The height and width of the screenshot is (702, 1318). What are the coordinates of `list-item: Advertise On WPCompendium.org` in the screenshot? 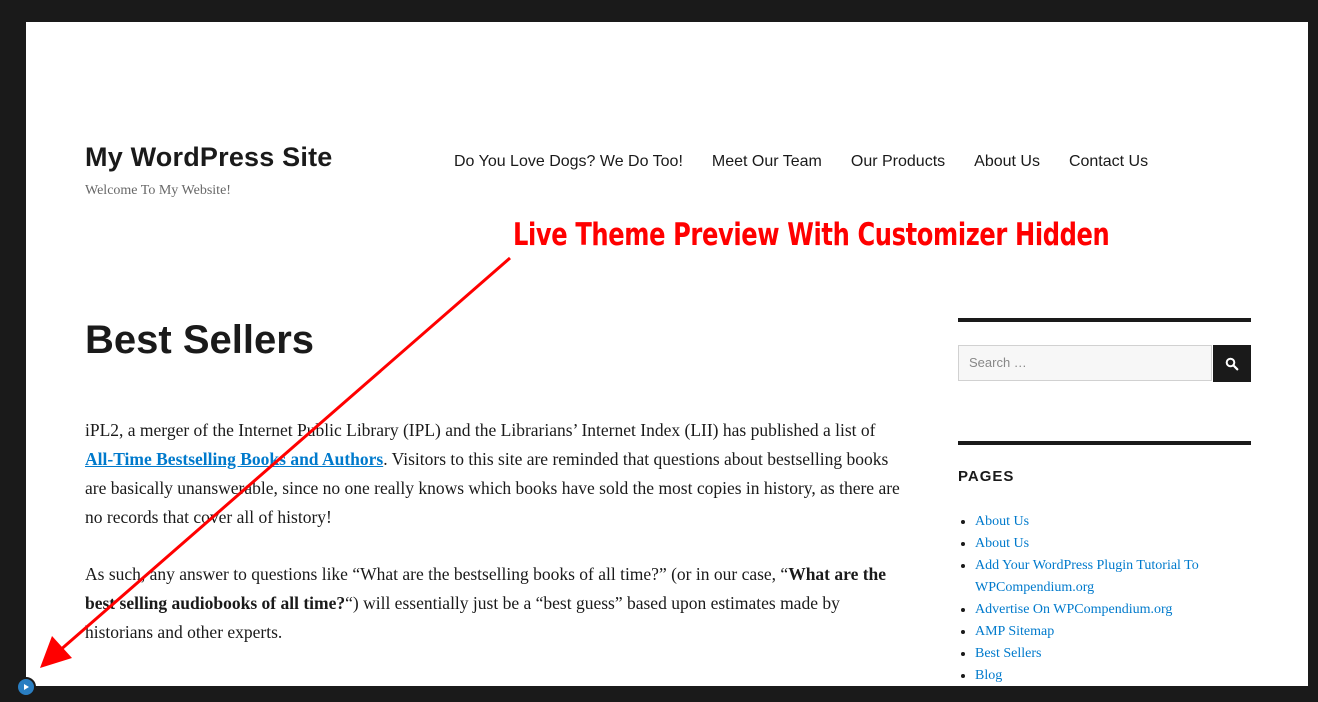 It's located at (1125, 610).